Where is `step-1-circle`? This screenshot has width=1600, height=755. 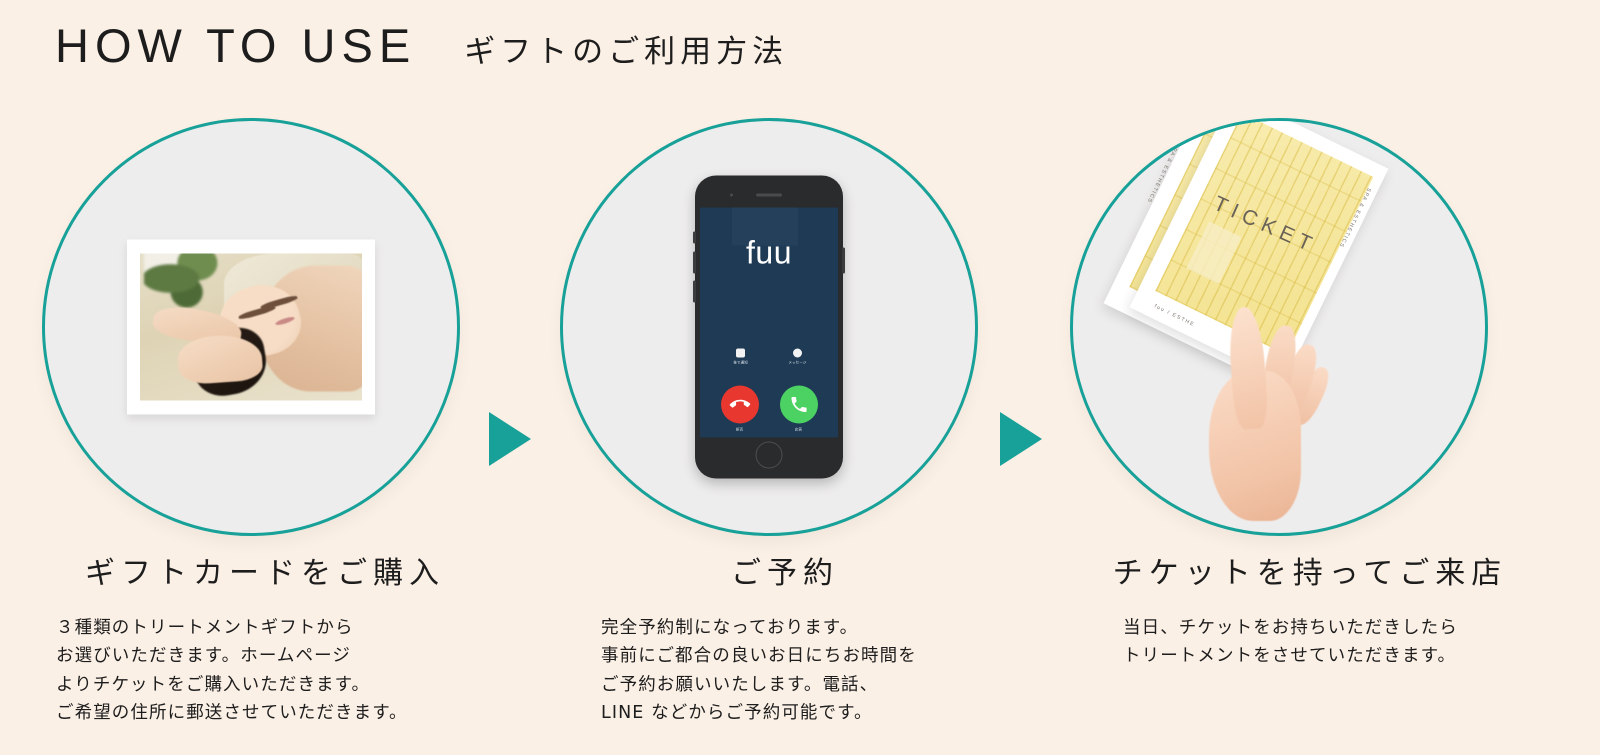 step-1-circle is located at coordinates (251, 327).